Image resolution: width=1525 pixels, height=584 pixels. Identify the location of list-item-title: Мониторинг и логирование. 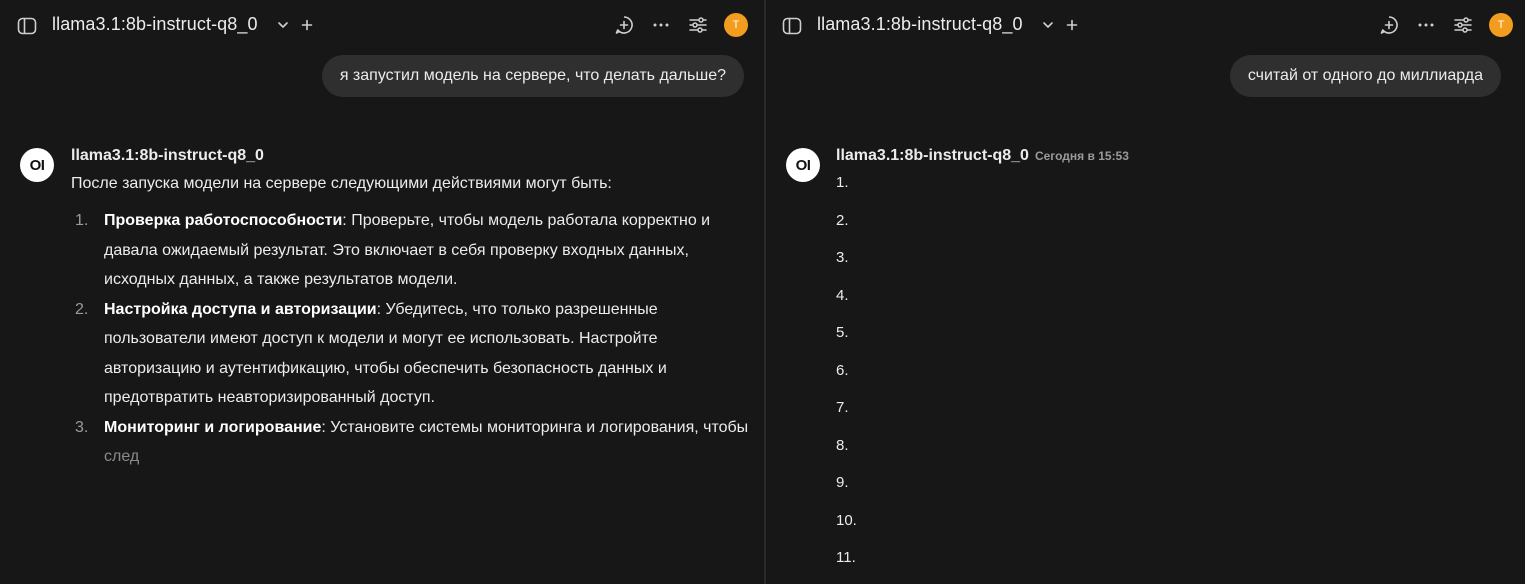
(213, 427).